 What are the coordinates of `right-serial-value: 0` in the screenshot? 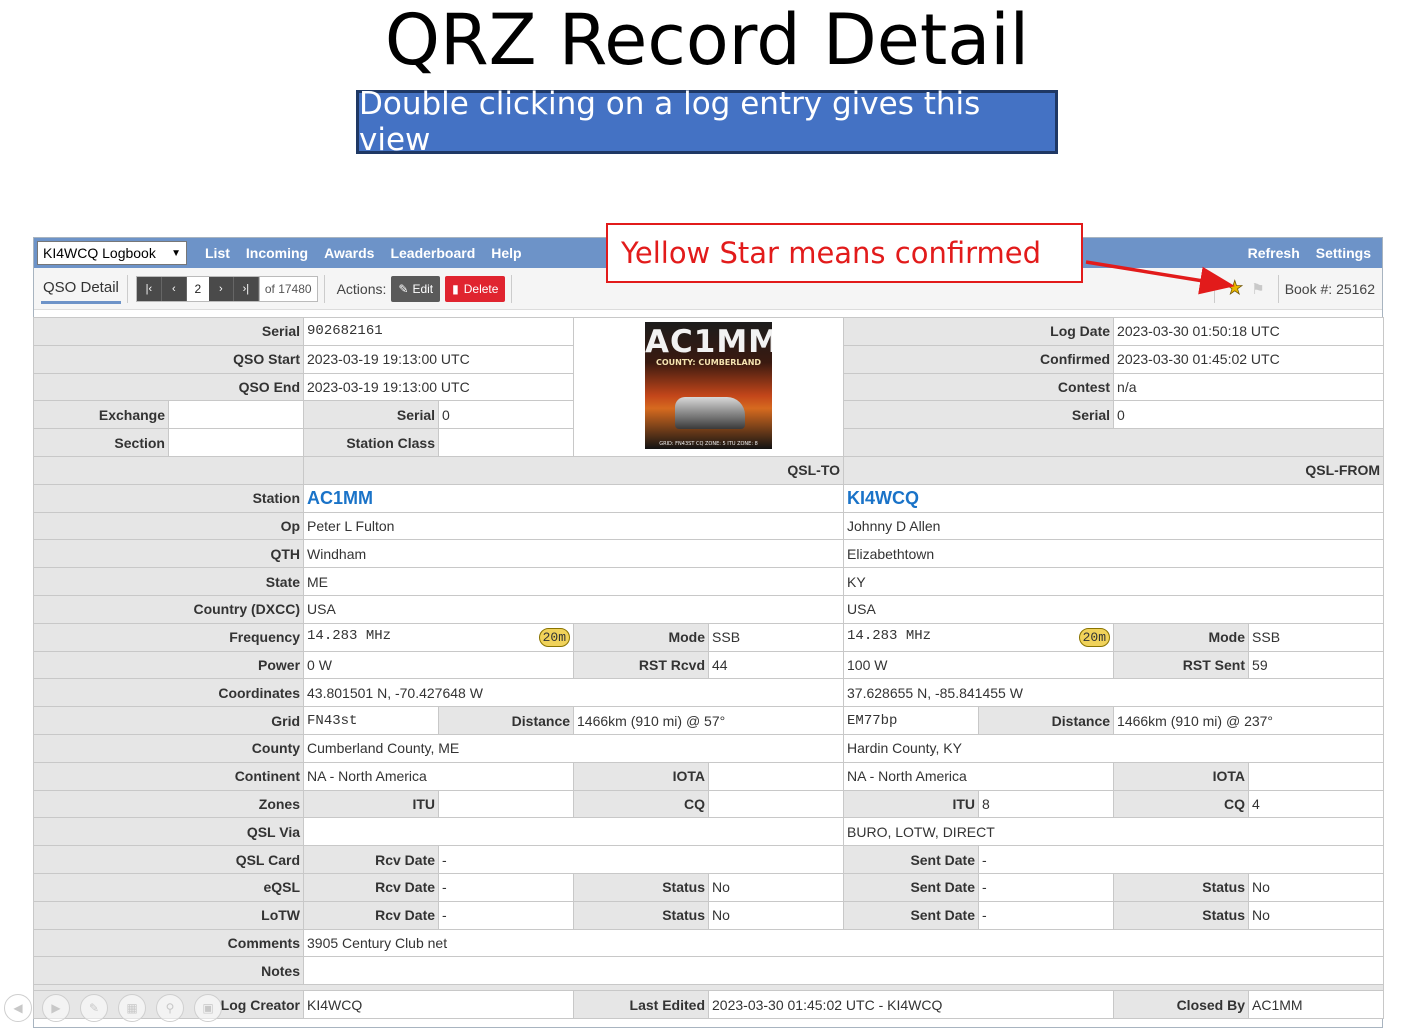 It's located at (1249, 415).